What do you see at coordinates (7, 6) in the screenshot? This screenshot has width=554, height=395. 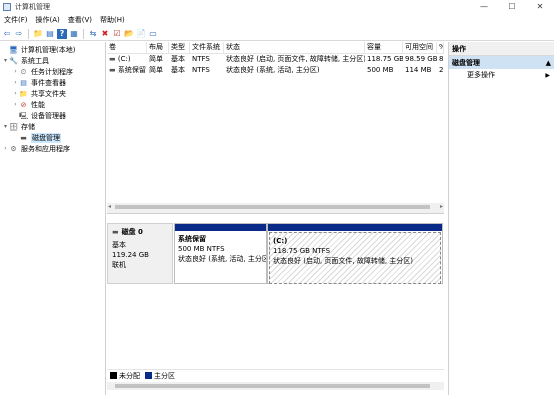 I see `computer-management-icon` at bounding box center [7, 6].